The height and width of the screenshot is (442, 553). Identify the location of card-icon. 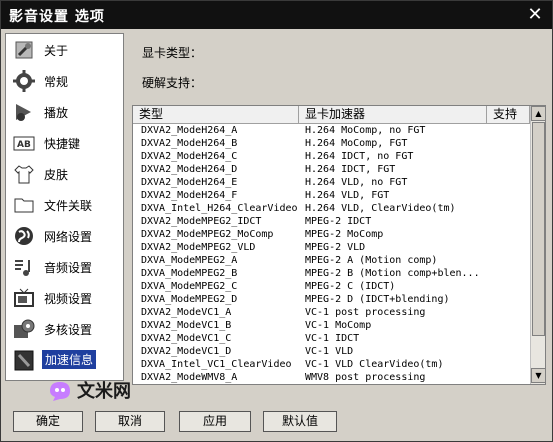
(24, 360).